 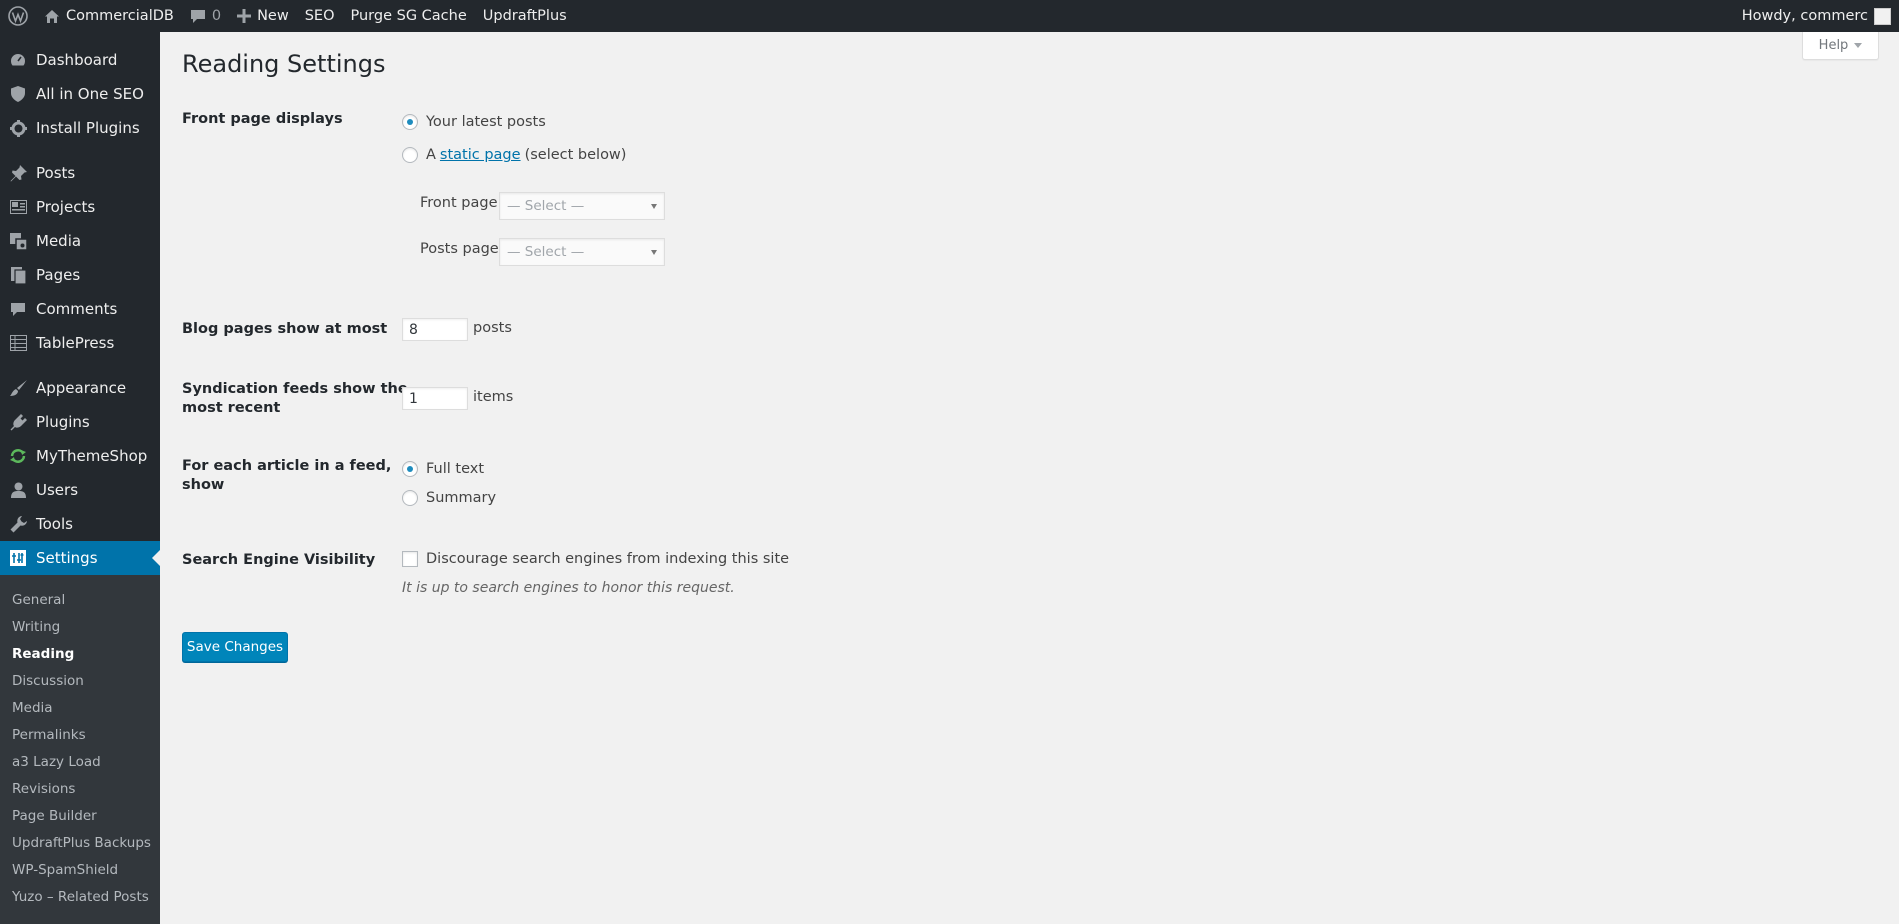 I want to click on menu-item-tools: Tools, so click(x=80, y=524).